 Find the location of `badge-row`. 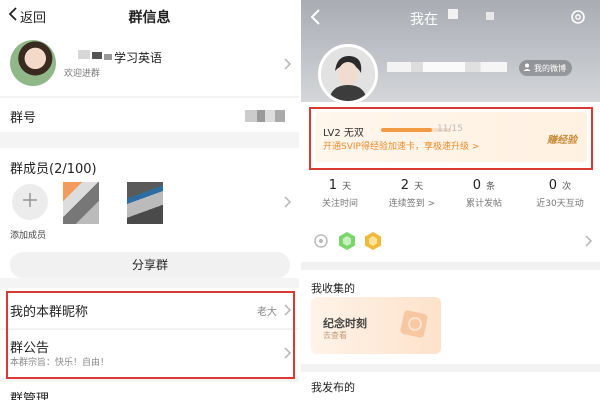

badge-row is located at coordinates (347, 241).